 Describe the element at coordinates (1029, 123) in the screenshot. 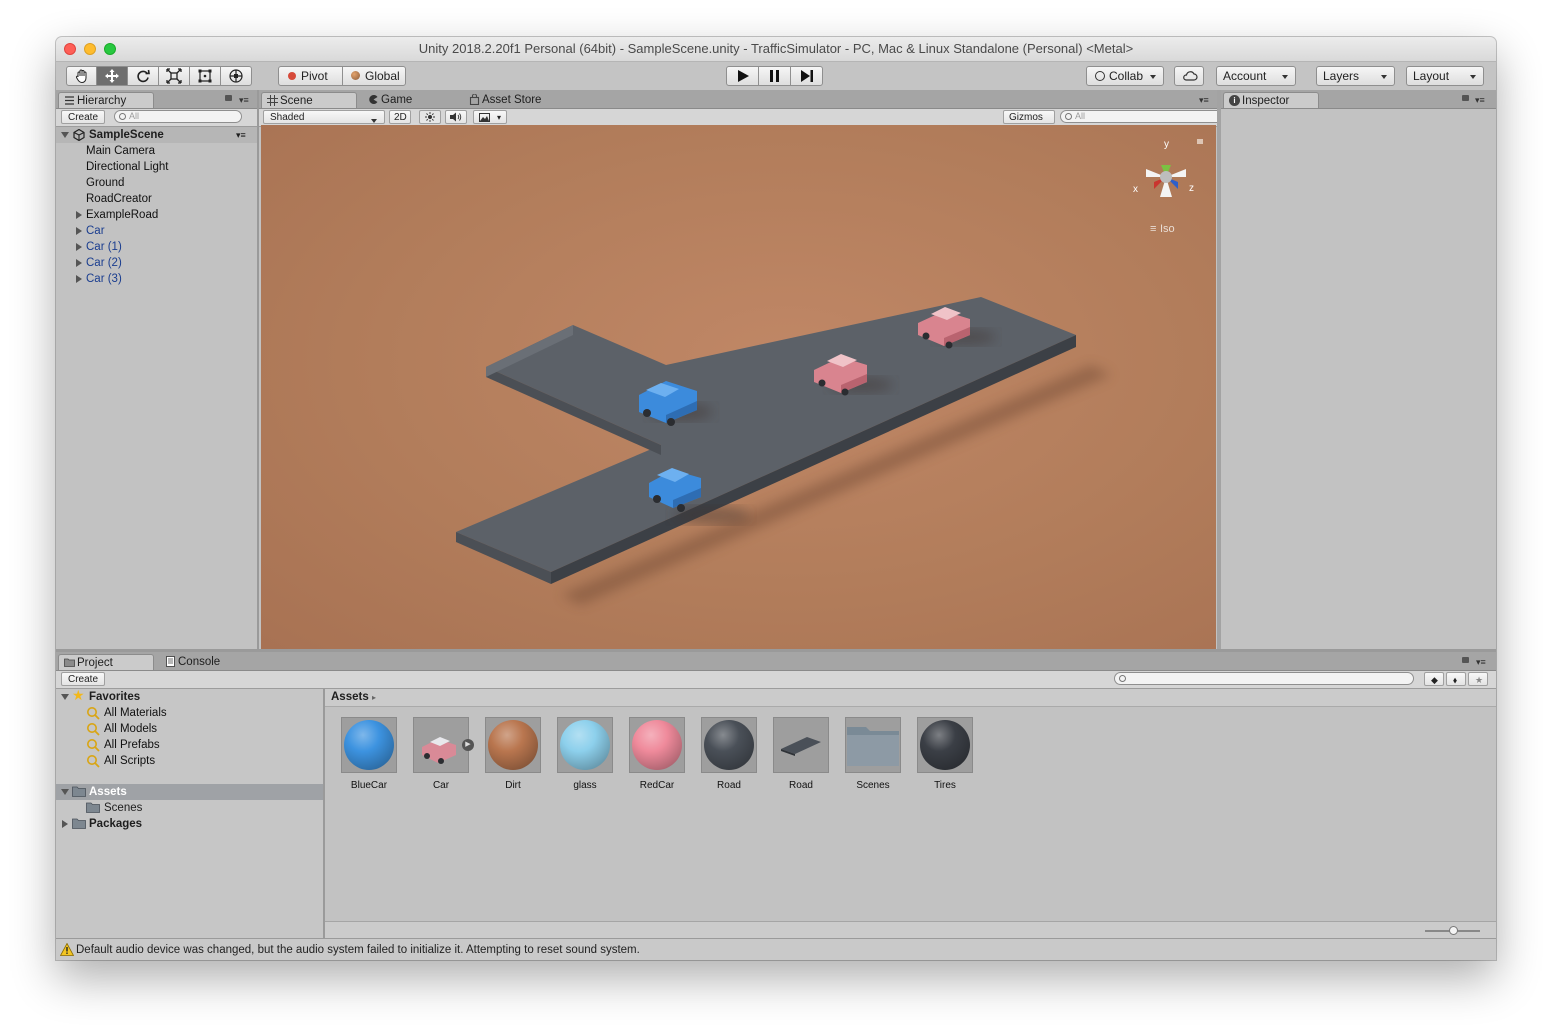

I see `gizmos-dropdown: Gizmos ▾` at that location.